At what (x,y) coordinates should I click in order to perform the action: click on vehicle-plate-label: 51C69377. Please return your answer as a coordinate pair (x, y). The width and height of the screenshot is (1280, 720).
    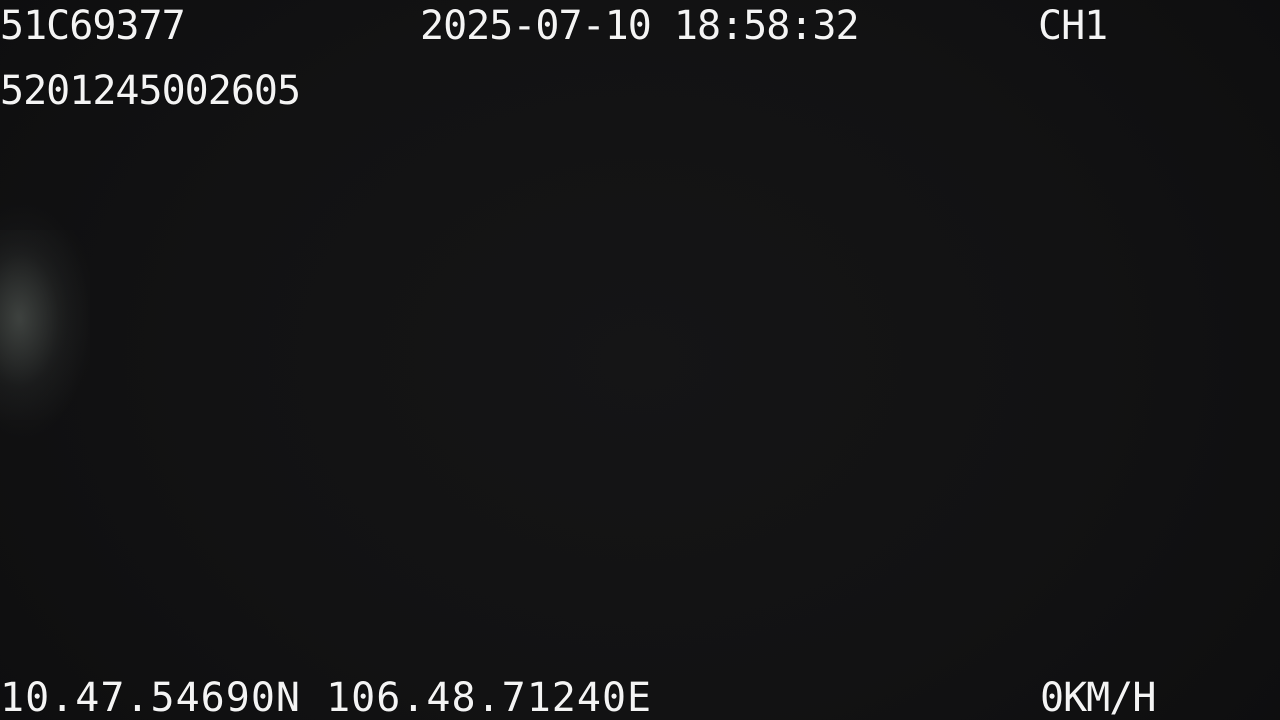
    Looking at the image, I should click on (93, 26).